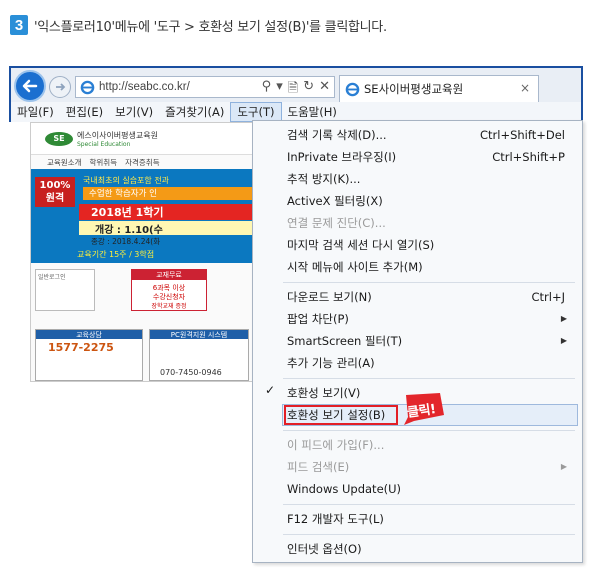  Describe the element at coordinates (104, 162) in the screenshot. I see `site-nav-item: 학위취득` at that location.